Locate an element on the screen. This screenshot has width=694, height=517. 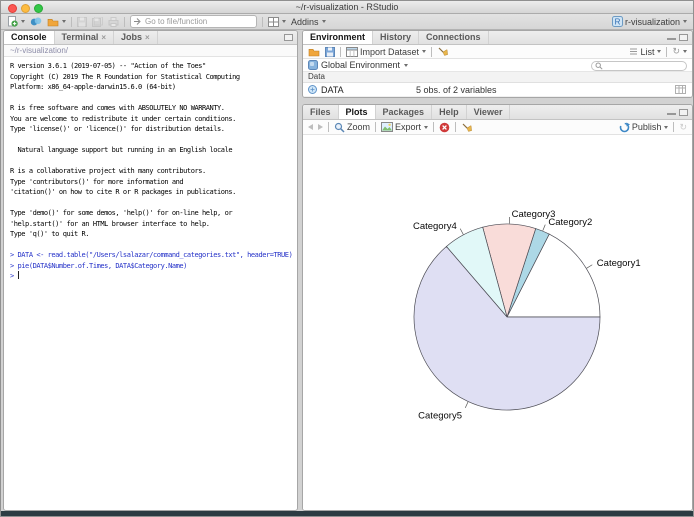
project-menu-button: R r-visualization is located at coordinates (649, 21).